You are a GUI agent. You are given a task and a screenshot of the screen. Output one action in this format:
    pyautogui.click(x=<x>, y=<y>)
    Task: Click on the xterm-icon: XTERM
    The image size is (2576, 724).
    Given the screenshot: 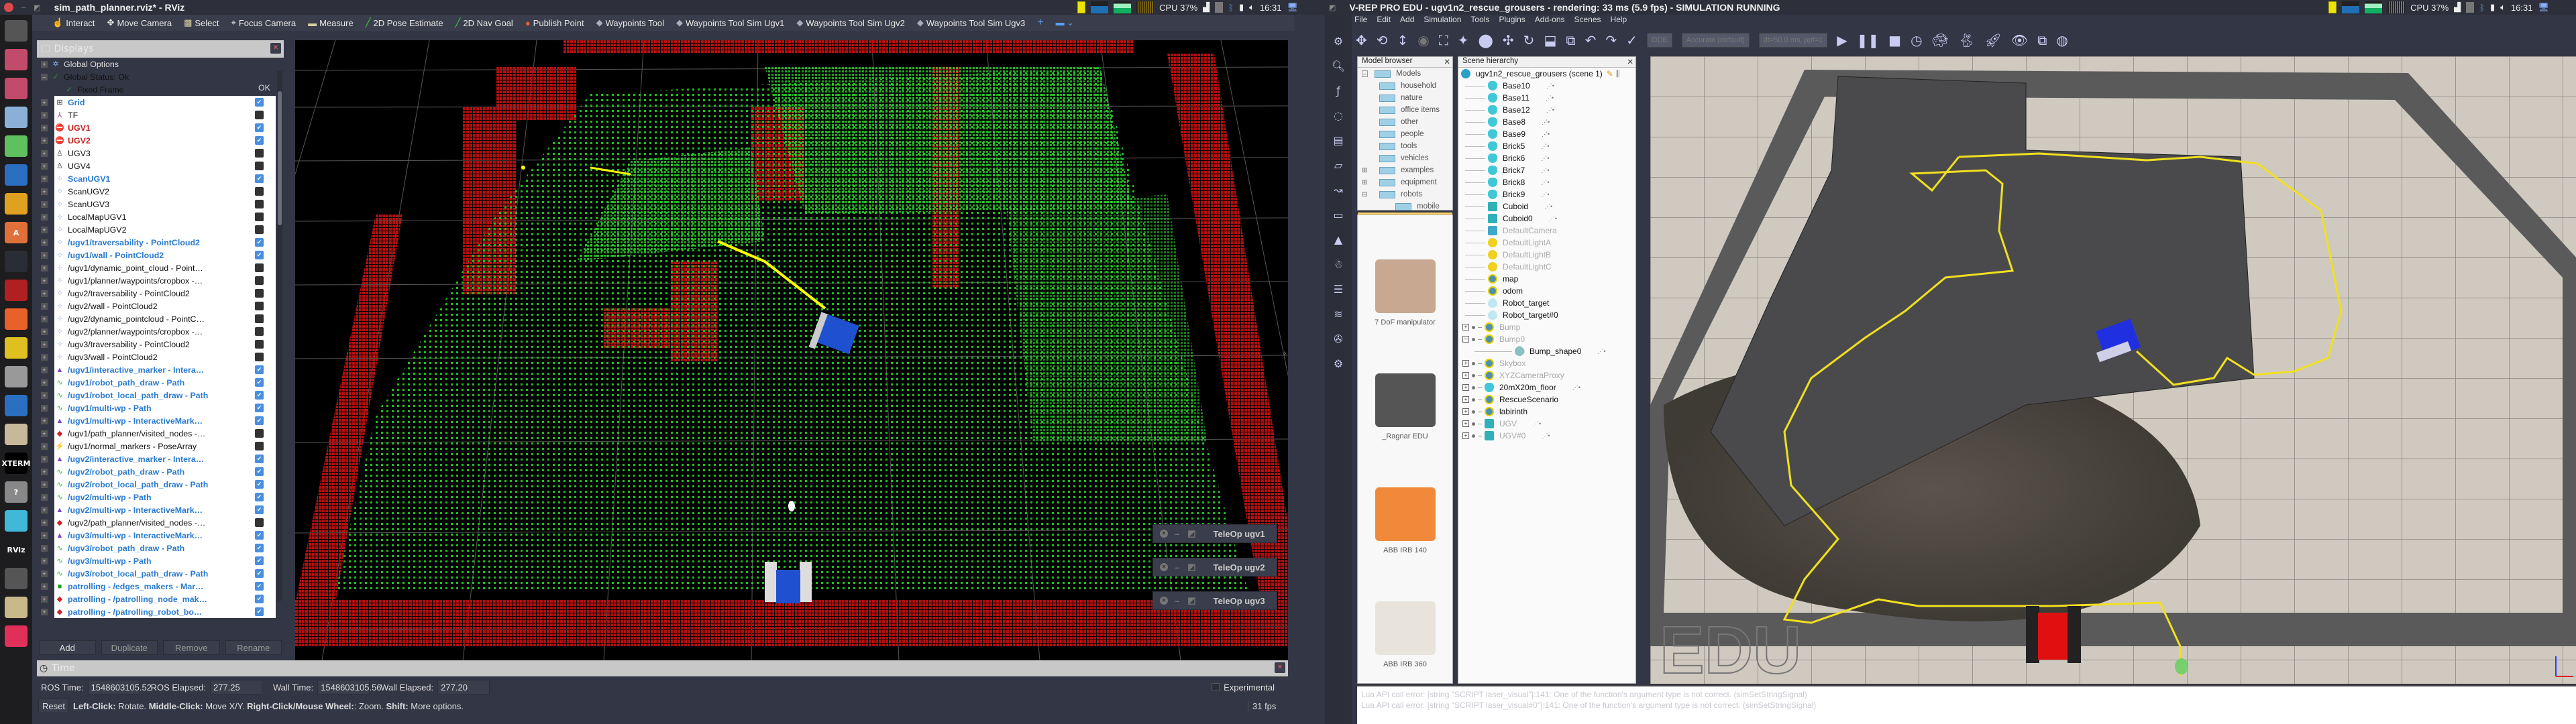 What is the action you would take?
    pyautogui.click(x=16, y=463)
    